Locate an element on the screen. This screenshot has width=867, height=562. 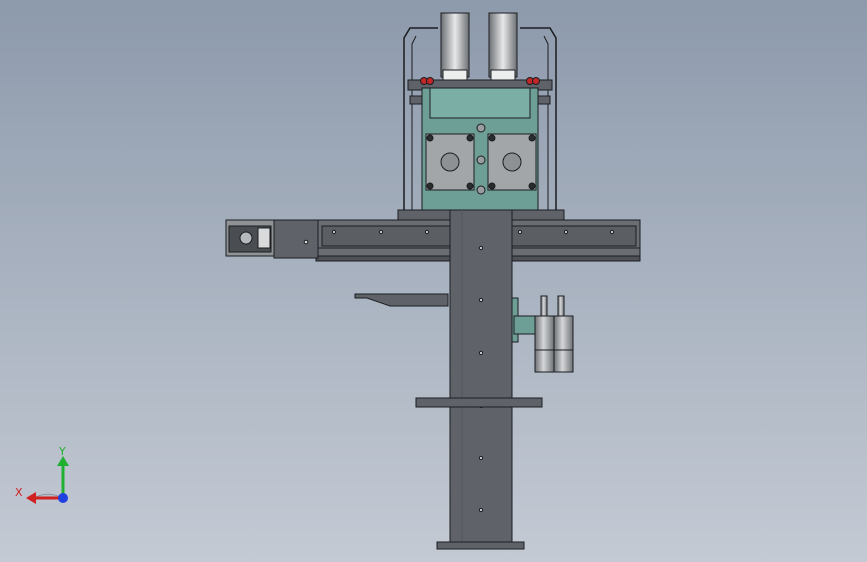
motor-plate-top is located at coordinates (480, 103).